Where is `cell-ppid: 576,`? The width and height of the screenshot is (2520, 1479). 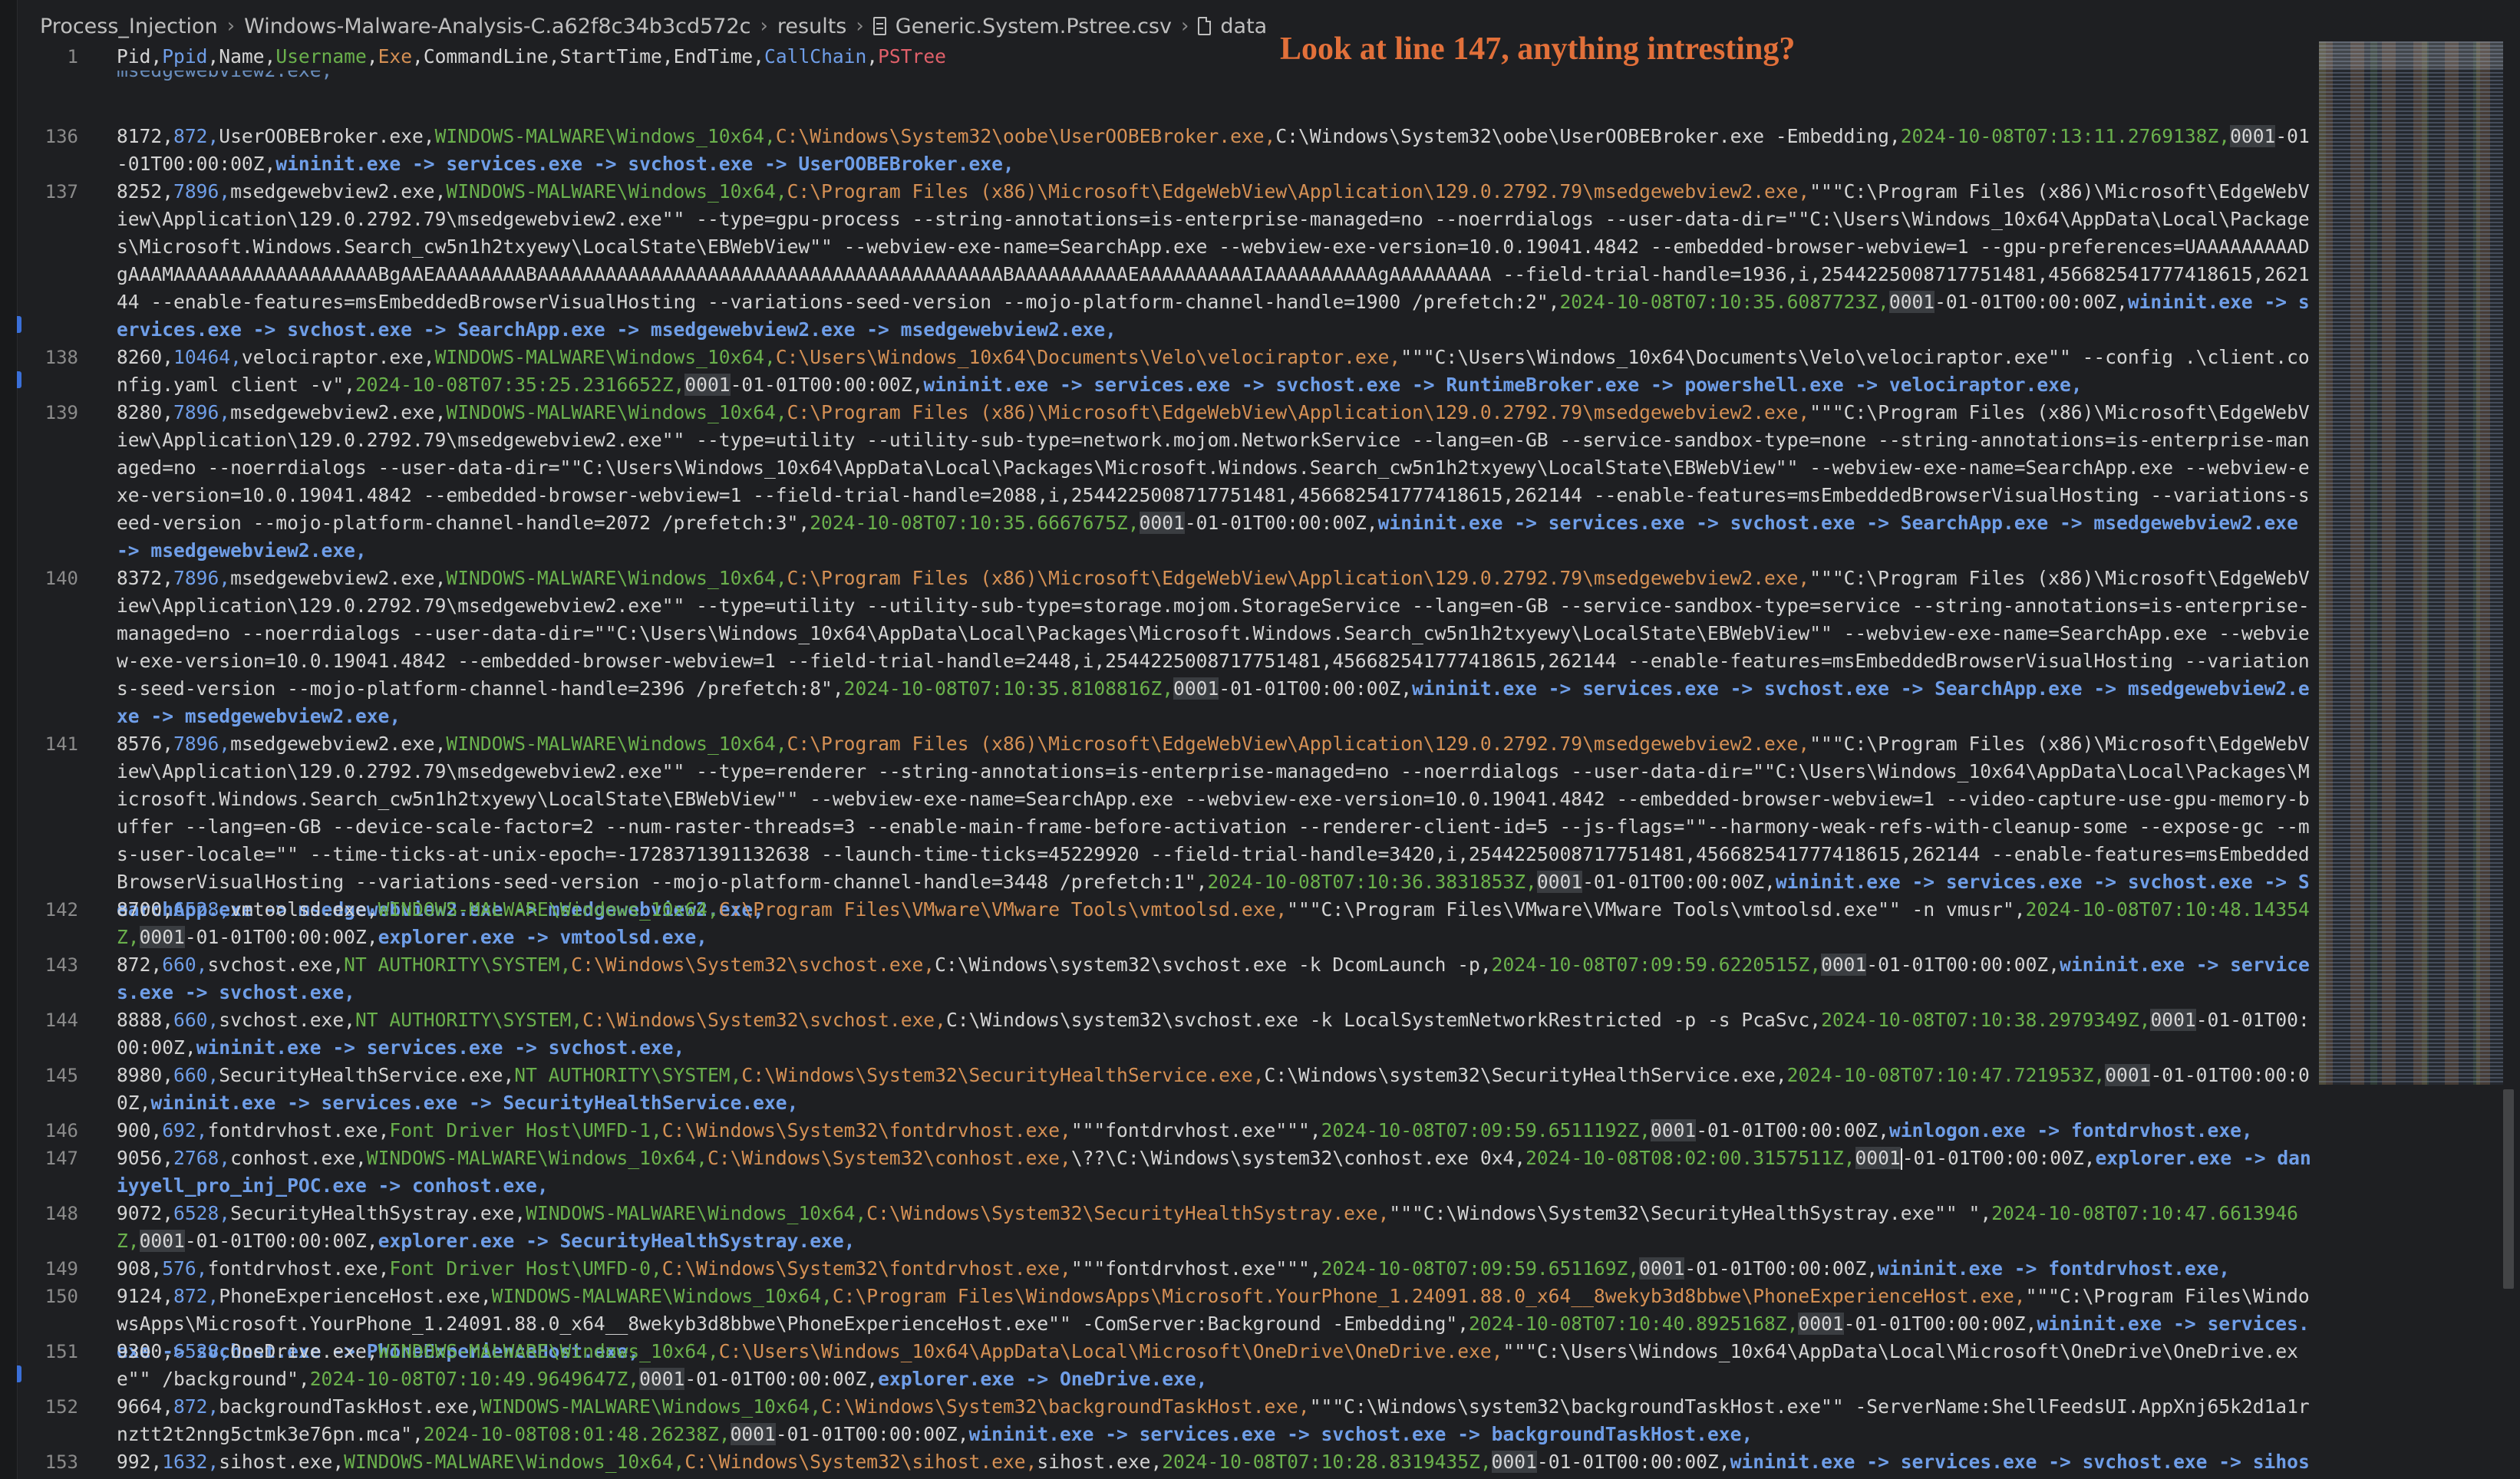 cell-ppid: 576, is located at coordinates (185, 1269).